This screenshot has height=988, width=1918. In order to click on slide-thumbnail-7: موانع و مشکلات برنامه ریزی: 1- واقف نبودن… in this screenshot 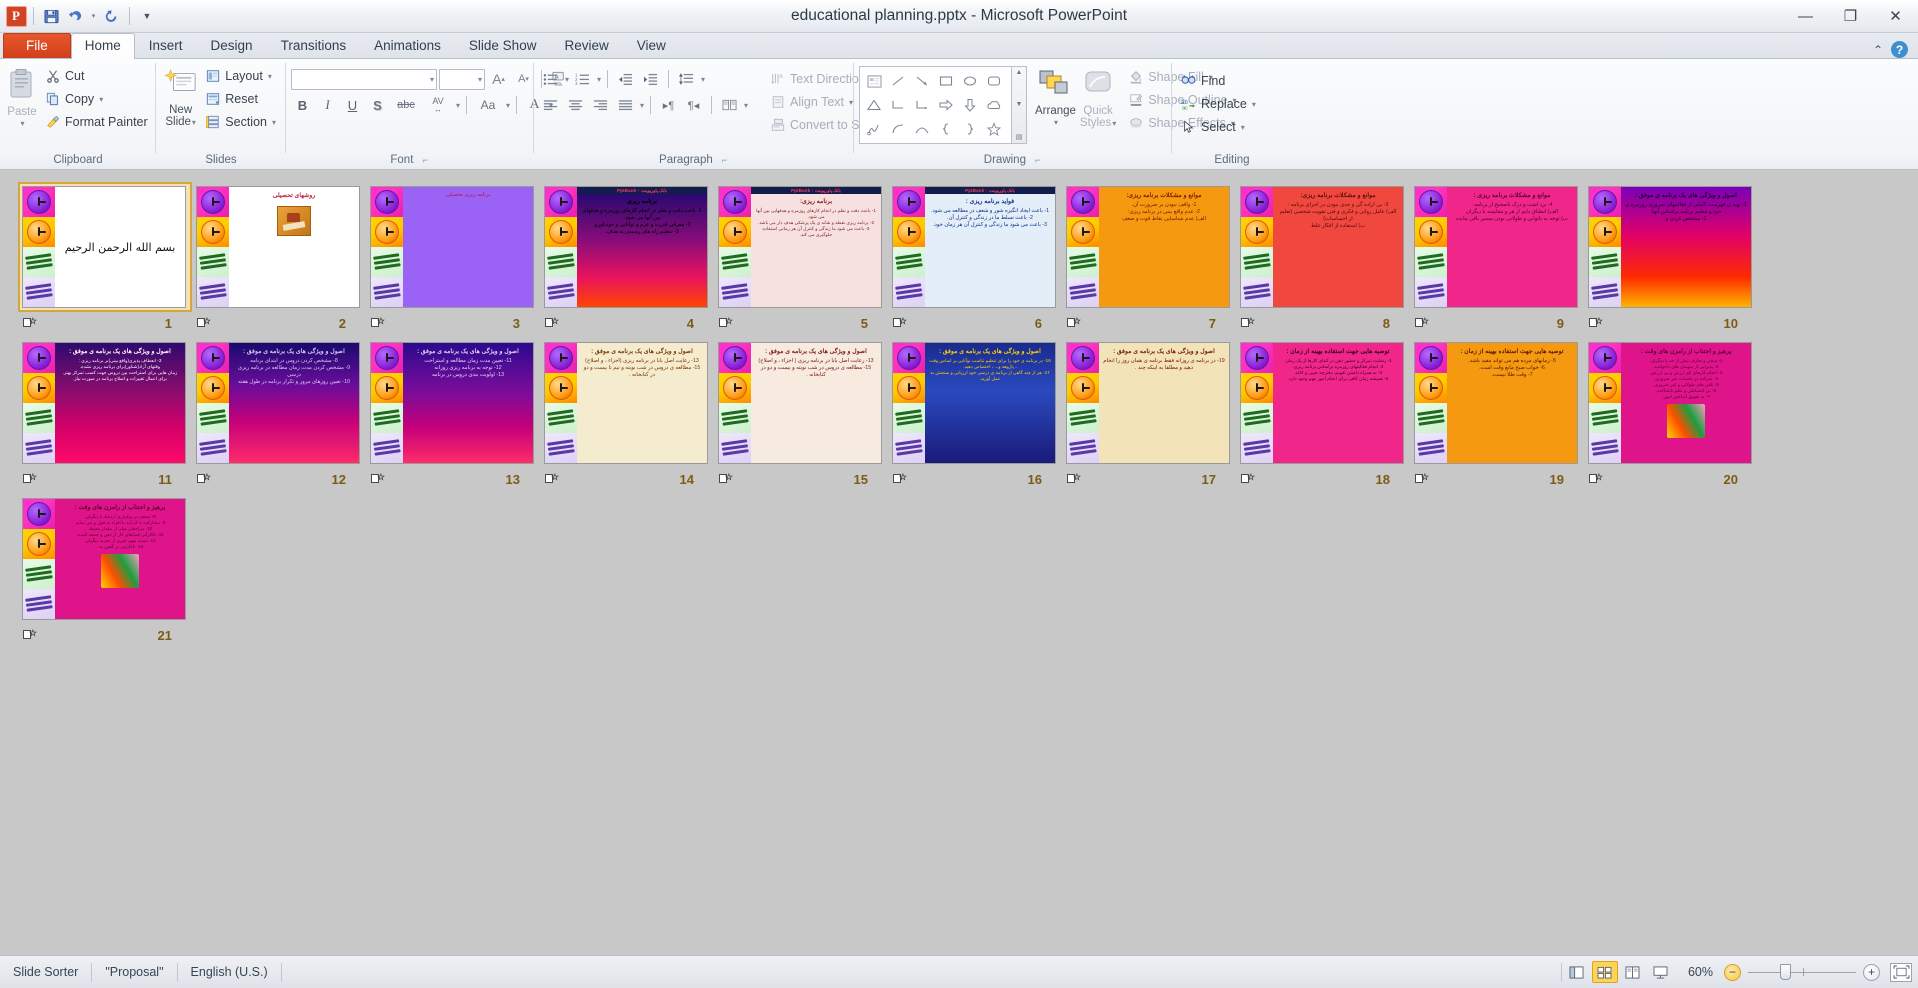, I will do `click(1149, 247)`.